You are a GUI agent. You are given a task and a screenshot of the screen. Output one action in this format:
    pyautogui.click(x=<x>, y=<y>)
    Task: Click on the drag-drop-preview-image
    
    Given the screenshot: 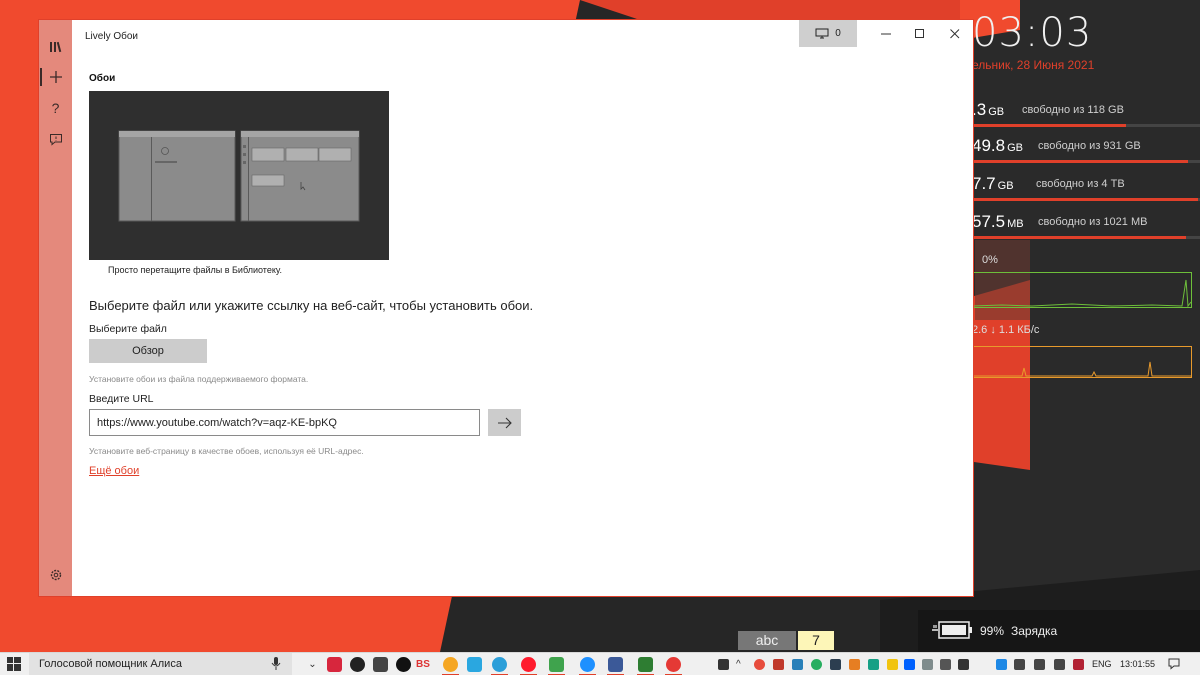 What is the action you would take?
    pyautogui.click(x=239, y=175)
    